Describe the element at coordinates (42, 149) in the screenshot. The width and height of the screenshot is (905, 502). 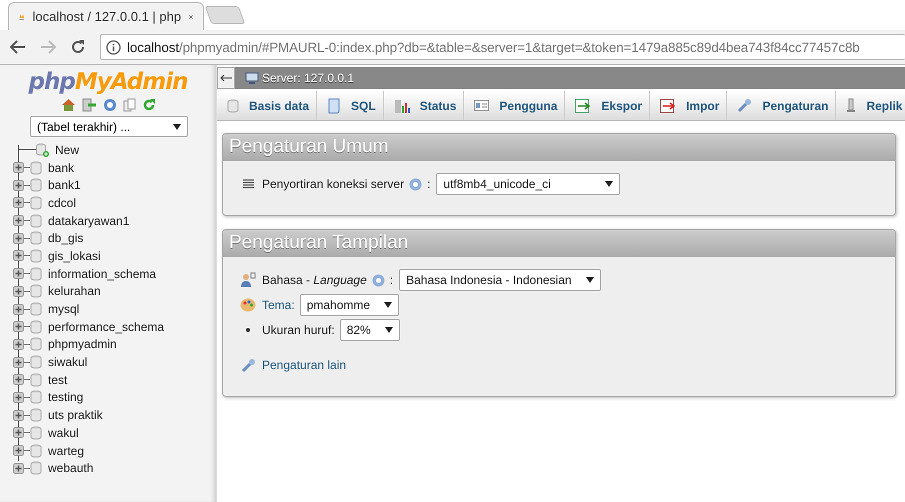
I see `new-database-icon` at that location.